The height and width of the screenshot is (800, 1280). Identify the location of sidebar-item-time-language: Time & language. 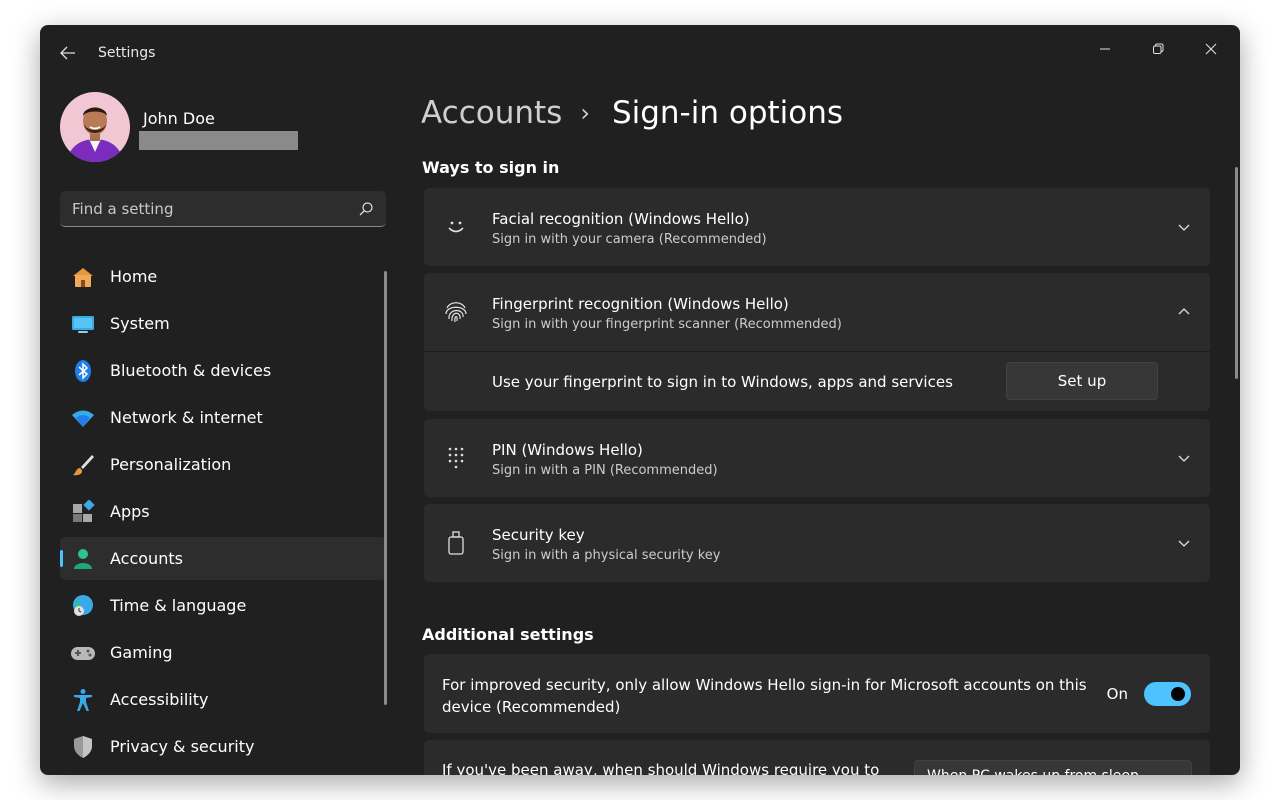
(223, 605).